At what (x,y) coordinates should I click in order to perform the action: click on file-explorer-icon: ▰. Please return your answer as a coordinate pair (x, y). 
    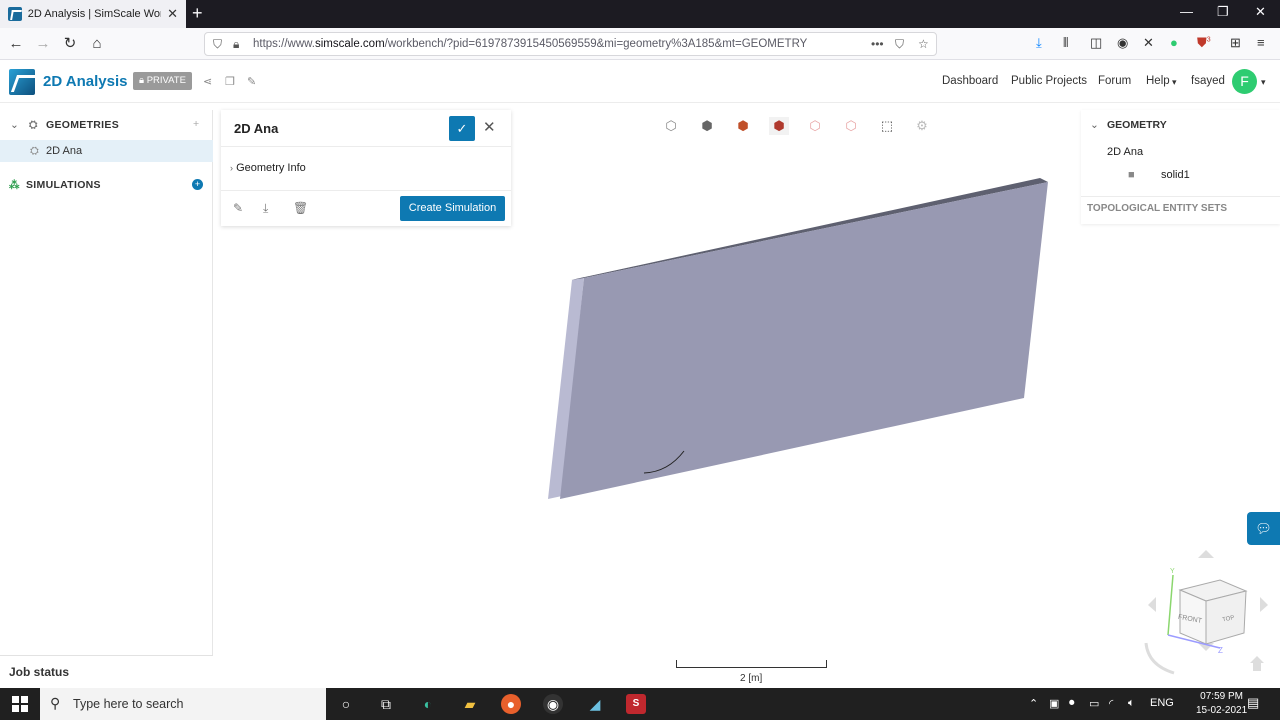
    Looking at the image, I should click on (470, 704).